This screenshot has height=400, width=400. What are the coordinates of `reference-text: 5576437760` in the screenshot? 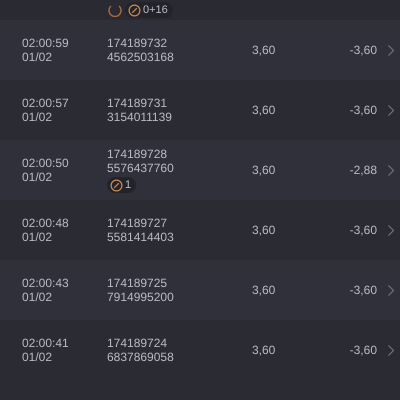 It's located at (141, 168).